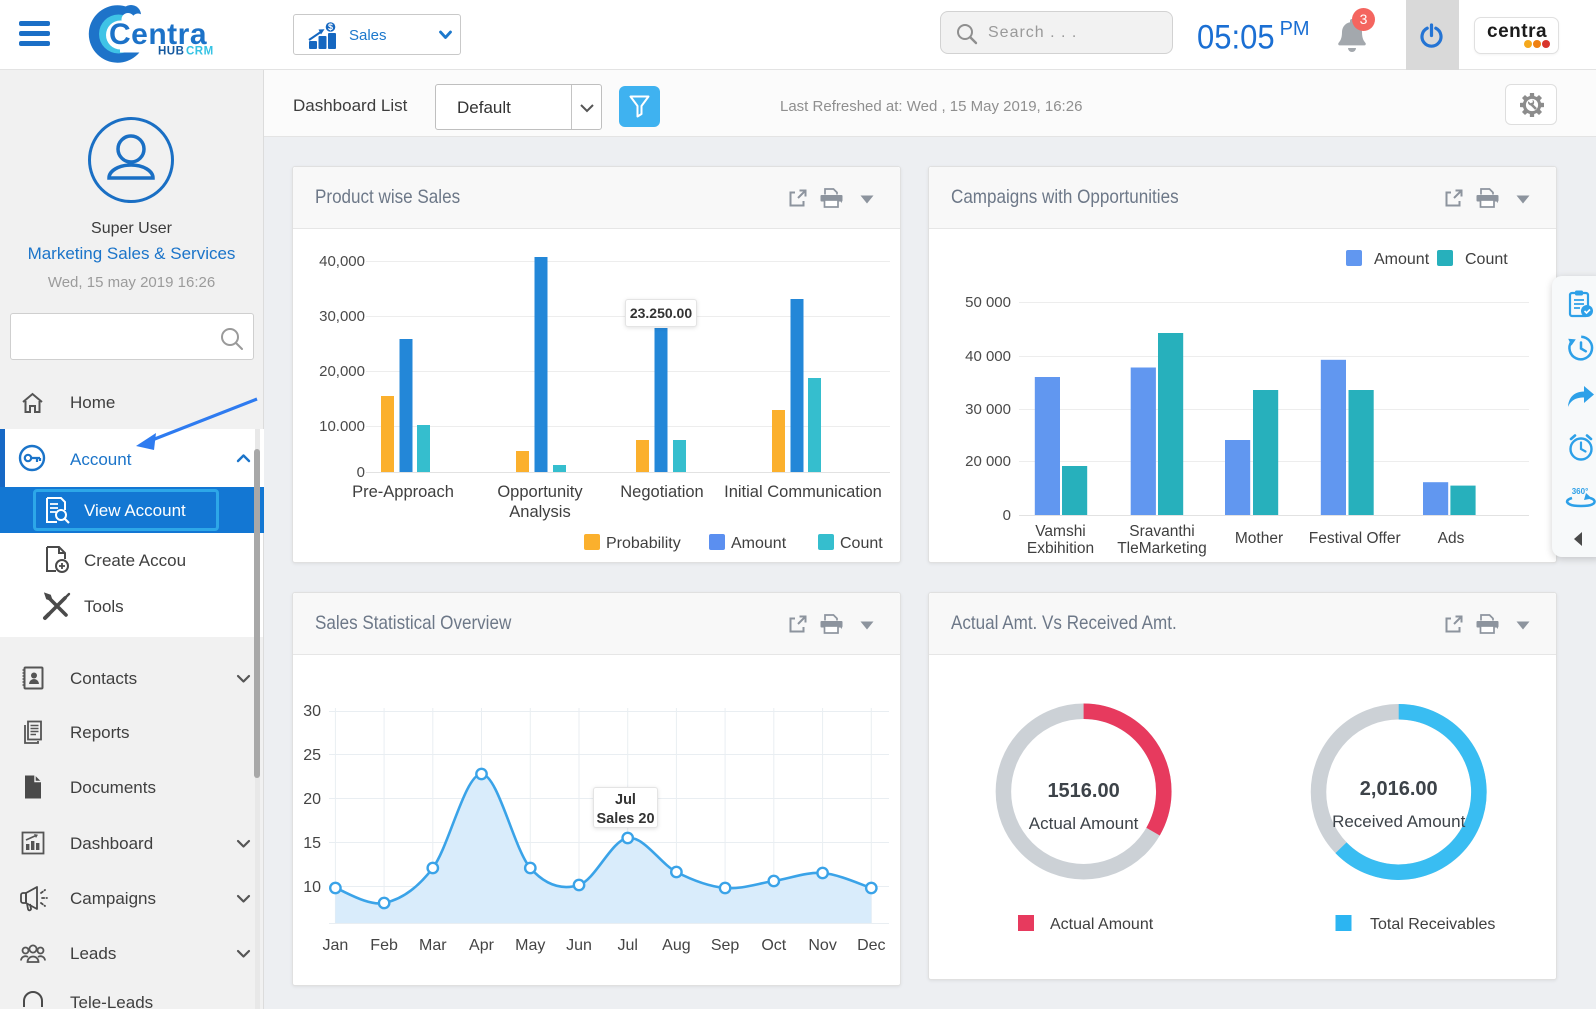 Image resolution: width=1596 pixels, height=1009 pixels. What do you see at coordinates (643, 543) in the screenshot?
I see `svg-text: Probability` at bounding box center [643, 543].